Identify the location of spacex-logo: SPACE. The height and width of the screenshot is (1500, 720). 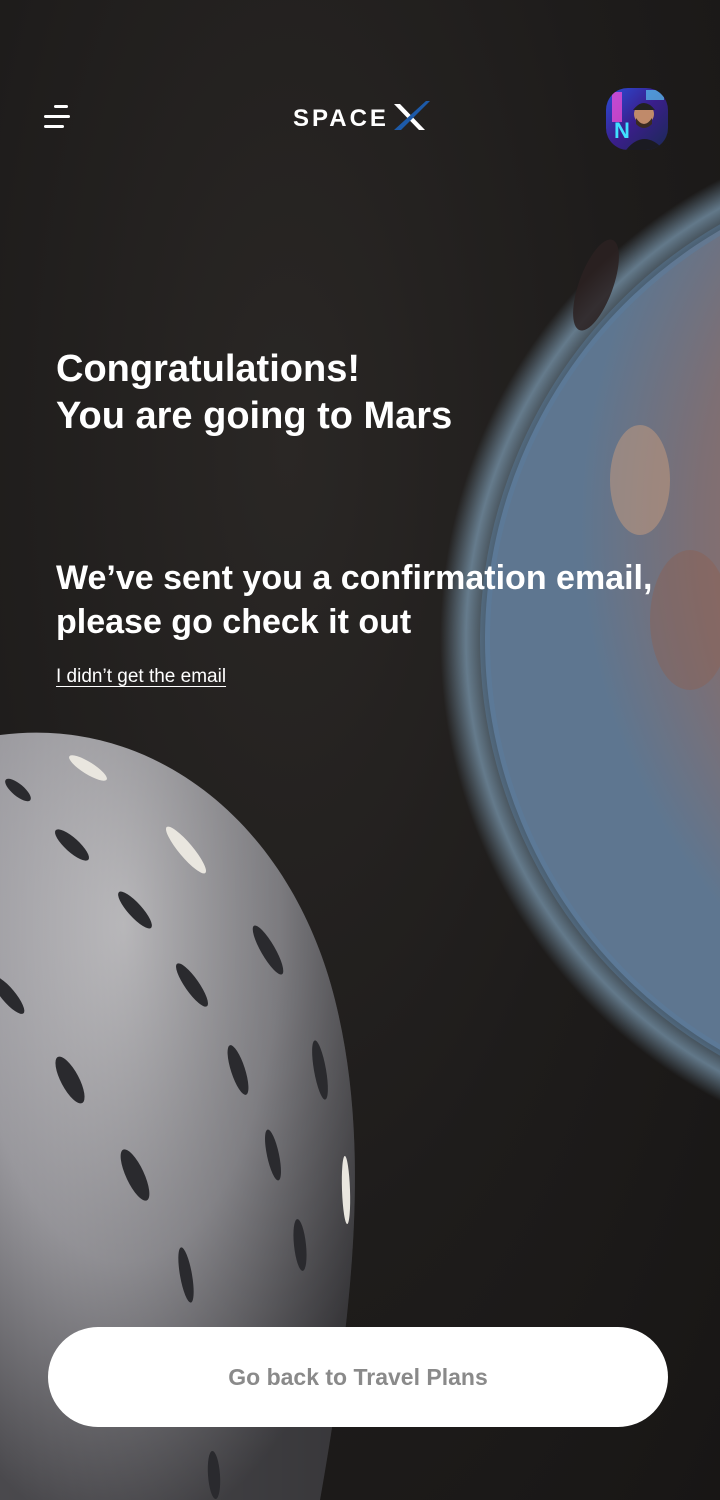
(360, 117).